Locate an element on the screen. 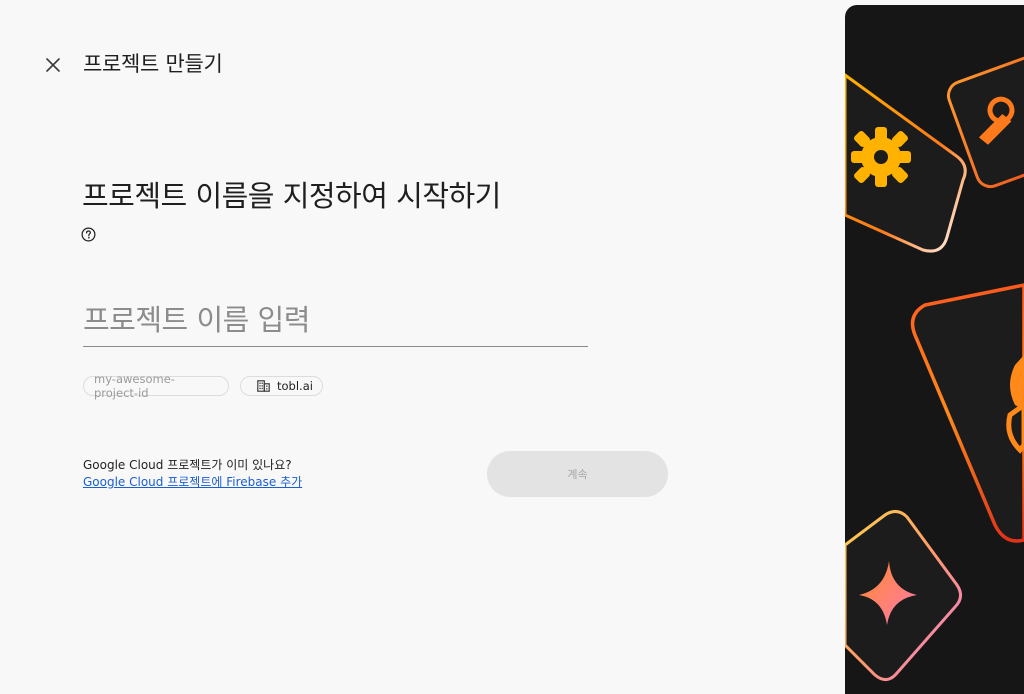 The width and height of the screenshot is (1024, 694). help-circle-icon is located at coordinates (88, 234).